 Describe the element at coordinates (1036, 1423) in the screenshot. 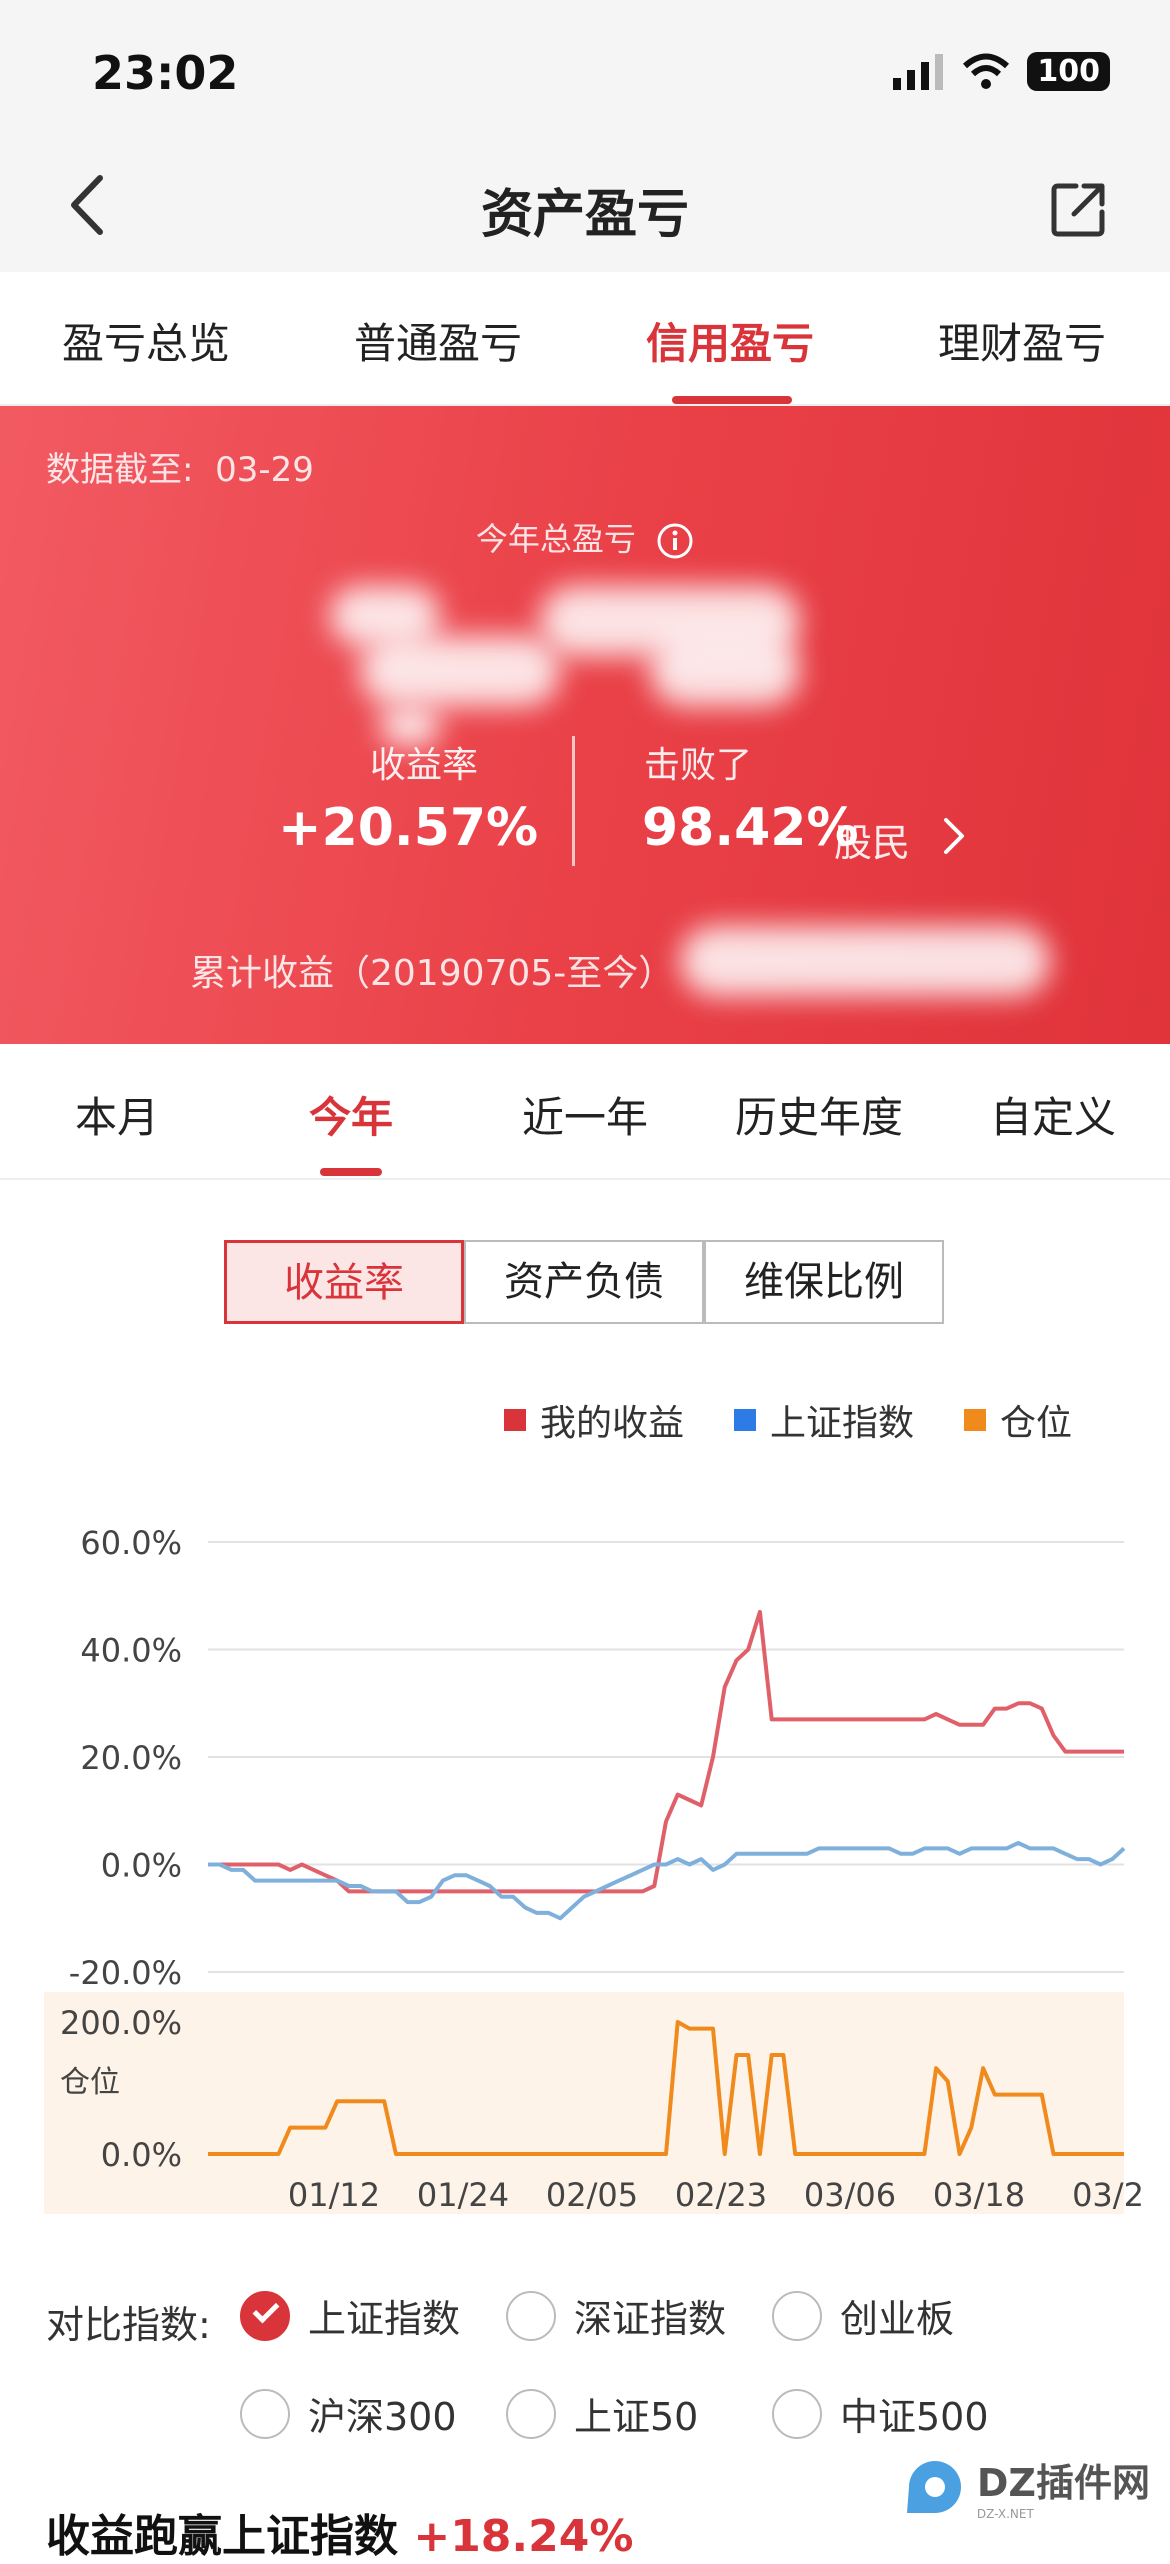

I see `legend-label: 仓位` at that location.